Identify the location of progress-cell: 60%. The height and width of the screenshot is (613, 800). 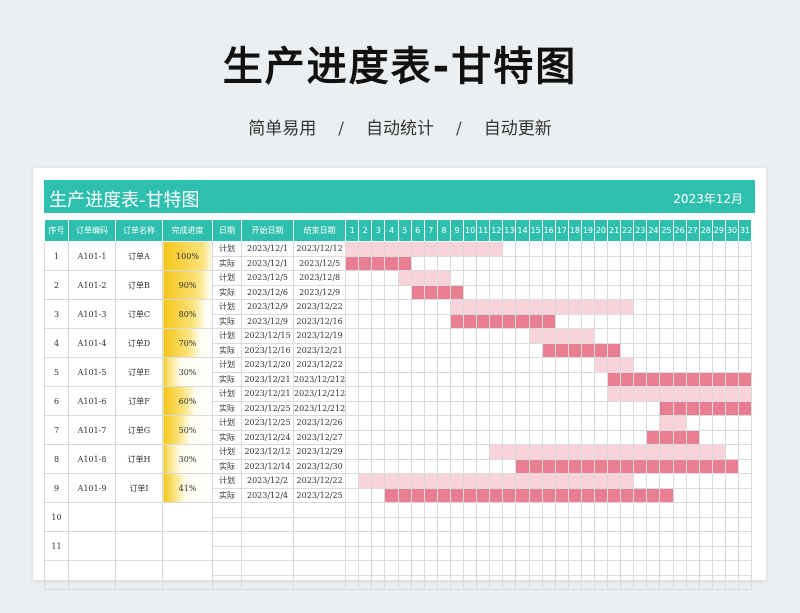
(187, 401).